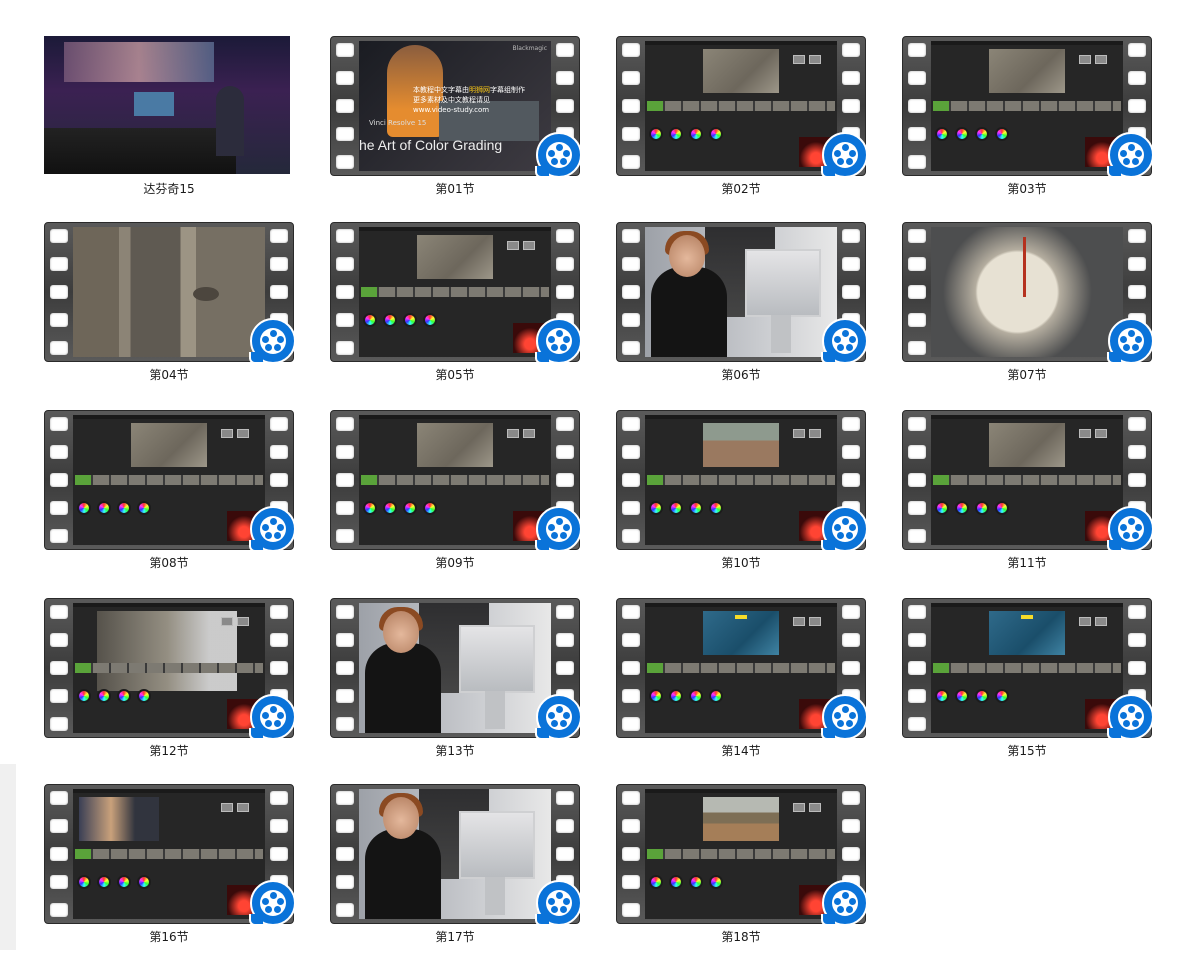  I want to click on video-file-item: 第07节, so click(1028, 310).